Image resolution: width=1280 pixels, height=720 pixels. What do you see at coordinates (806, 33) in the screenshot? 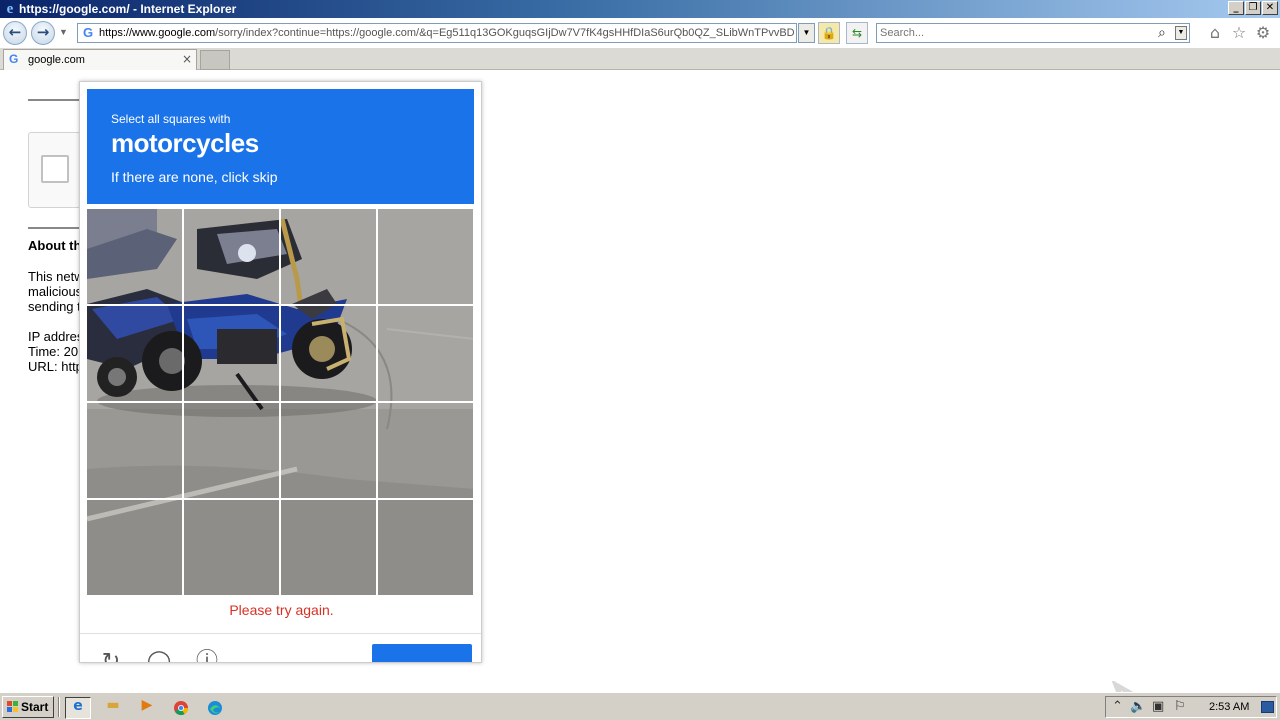
I see `address-dropdown-button: ▼` at bounding box center [806, 33].